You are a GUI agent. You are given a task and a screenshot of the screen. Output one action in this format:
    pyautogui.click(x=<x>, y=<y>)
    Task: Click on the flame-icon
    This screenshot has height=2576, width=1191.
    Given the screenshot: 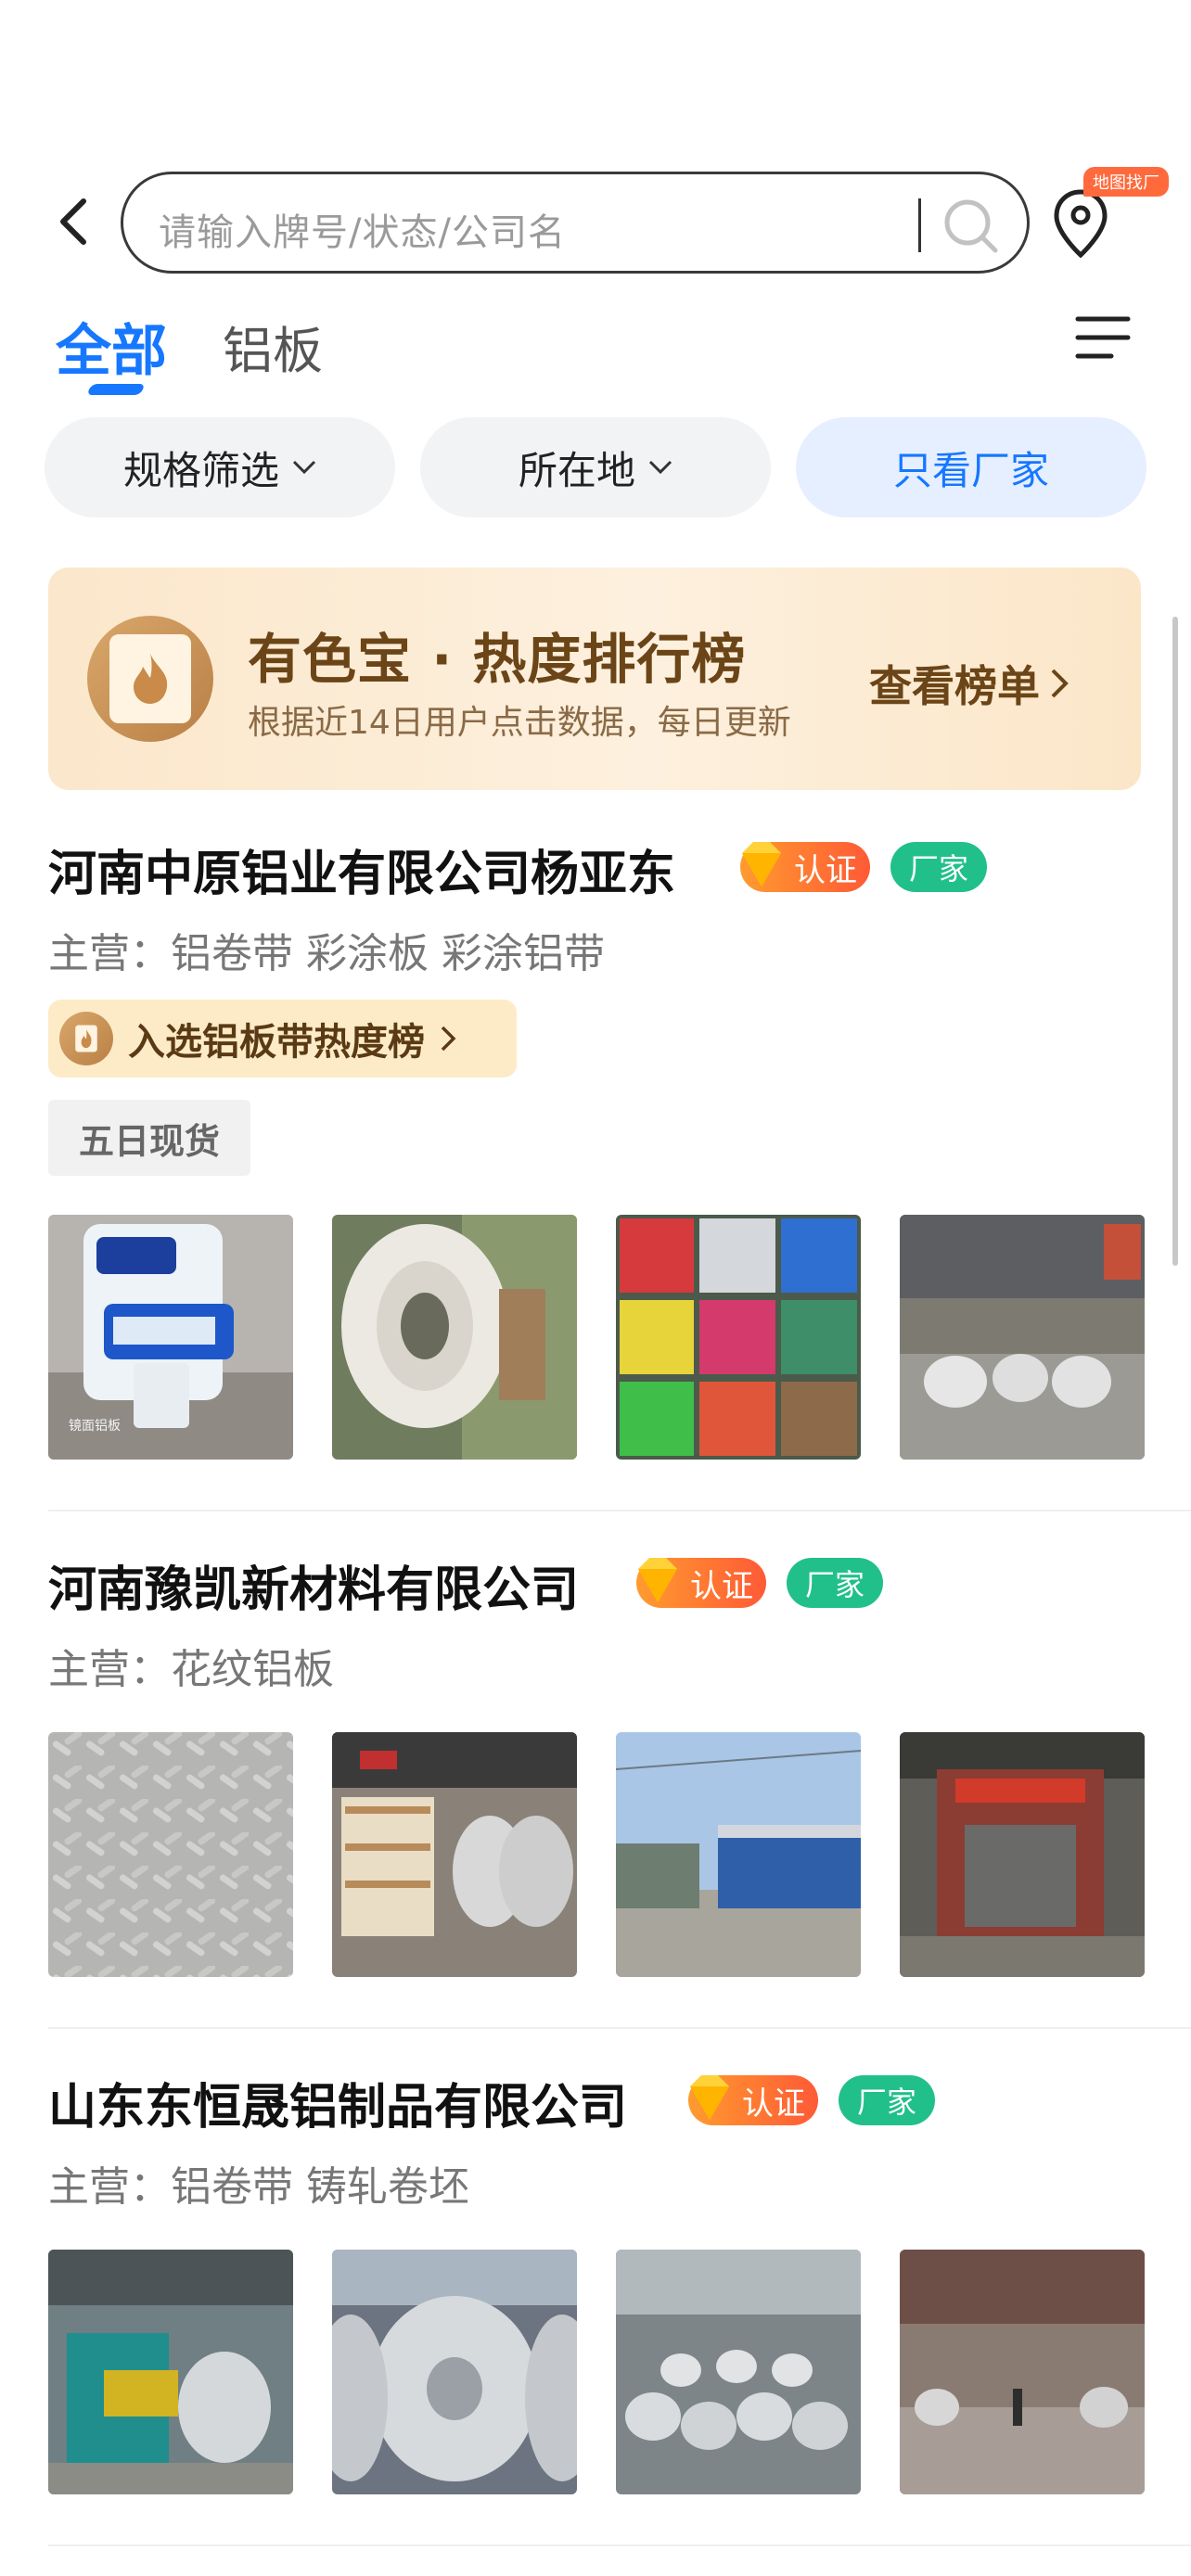 What is the action you would take?
    pyautogui.click(x=151, y=679)
    